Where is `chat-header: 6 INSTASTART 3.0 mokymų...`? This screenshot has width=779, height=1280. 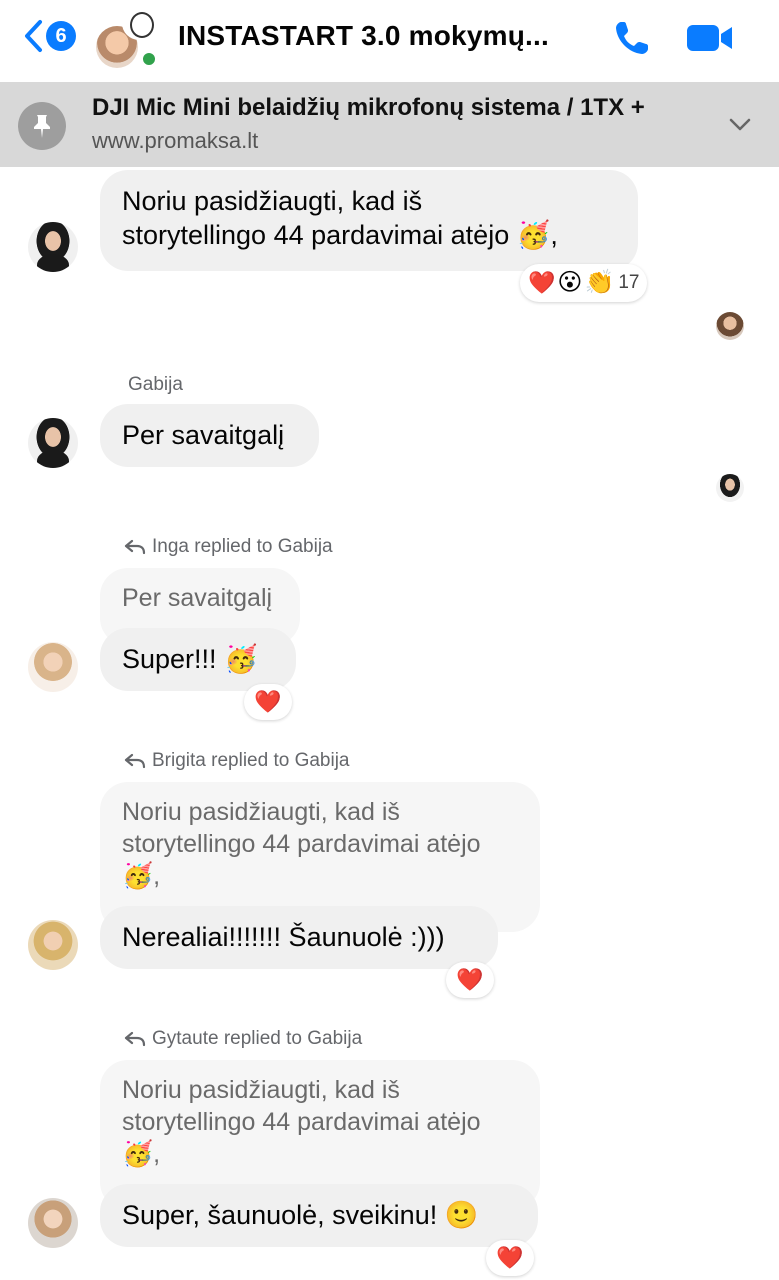
chat-header: 6 INSTASTART 3.0 mokymų... is located at coordinates (389, 41).